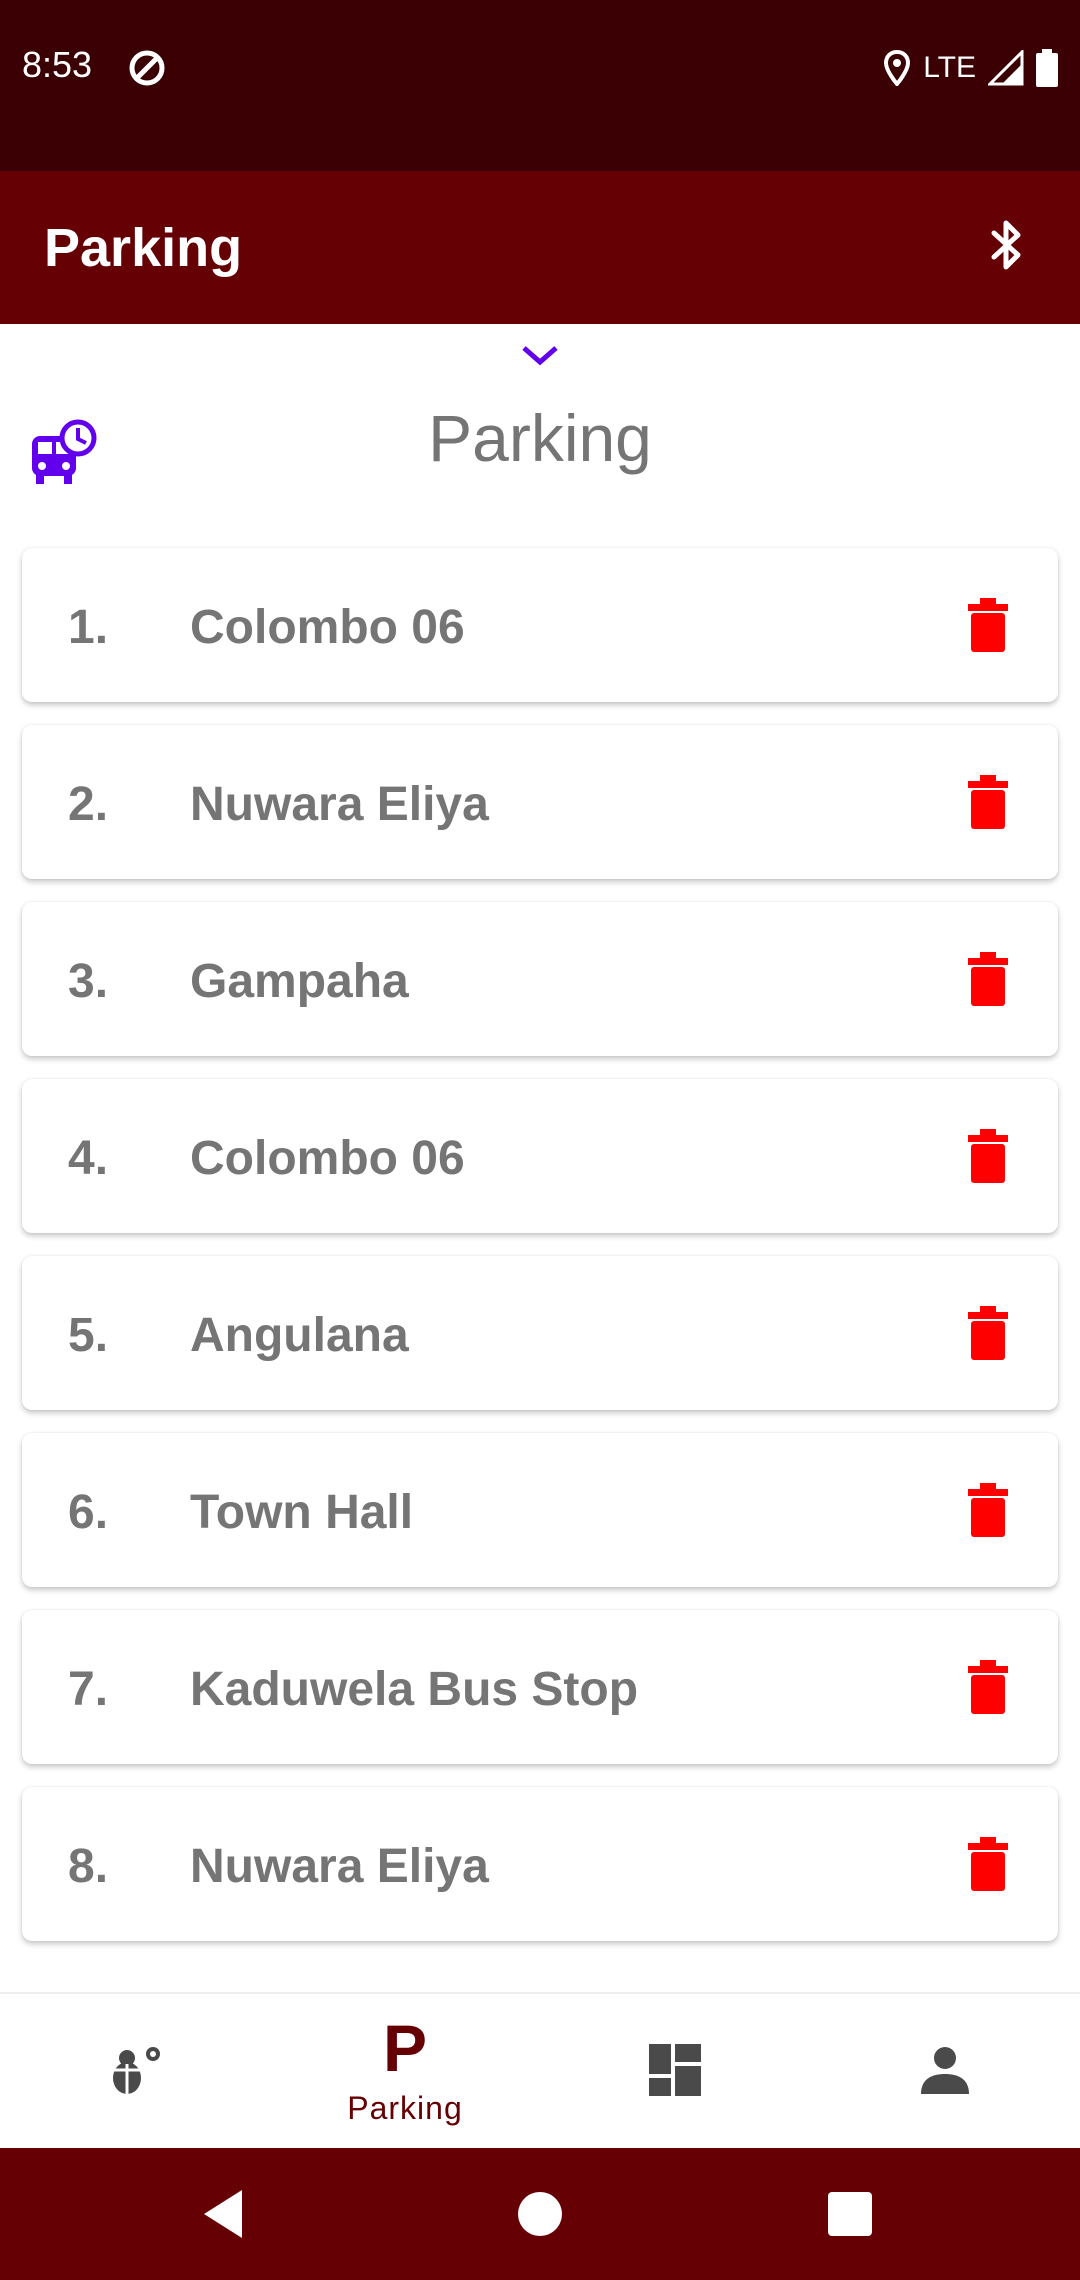 The height and width of the screenshot is (2280, 1080). I want to click on bottom-nav: P Parking, so click(540, 2070).